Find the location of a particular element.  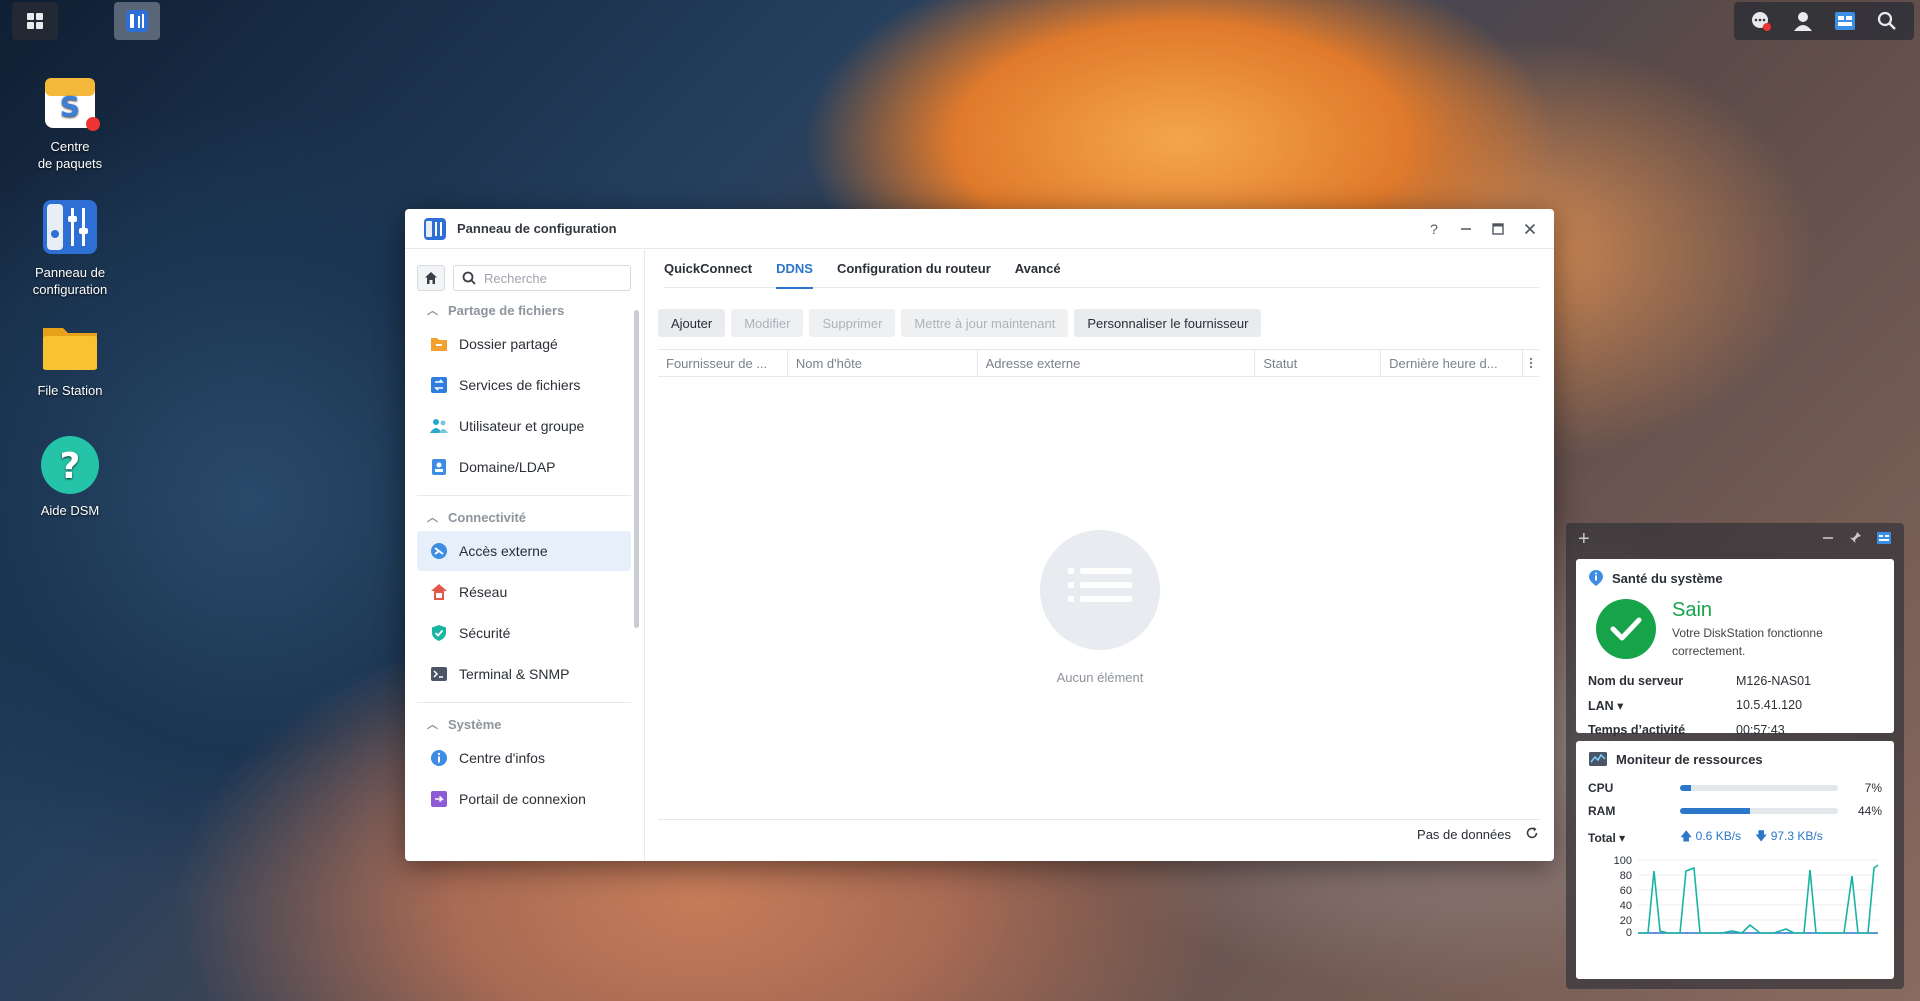

ram-row: RAM 44% is located at coordinates (1735, 811).